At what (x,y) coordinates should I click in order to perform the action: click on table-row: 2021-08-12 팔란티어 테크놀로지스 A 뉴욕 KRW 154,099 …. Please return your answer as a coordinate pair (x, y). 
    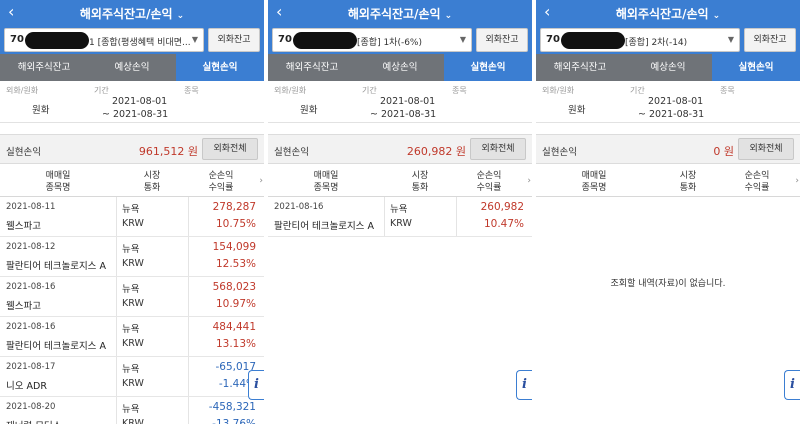
    Looking at the image, I should click on (132, 257).